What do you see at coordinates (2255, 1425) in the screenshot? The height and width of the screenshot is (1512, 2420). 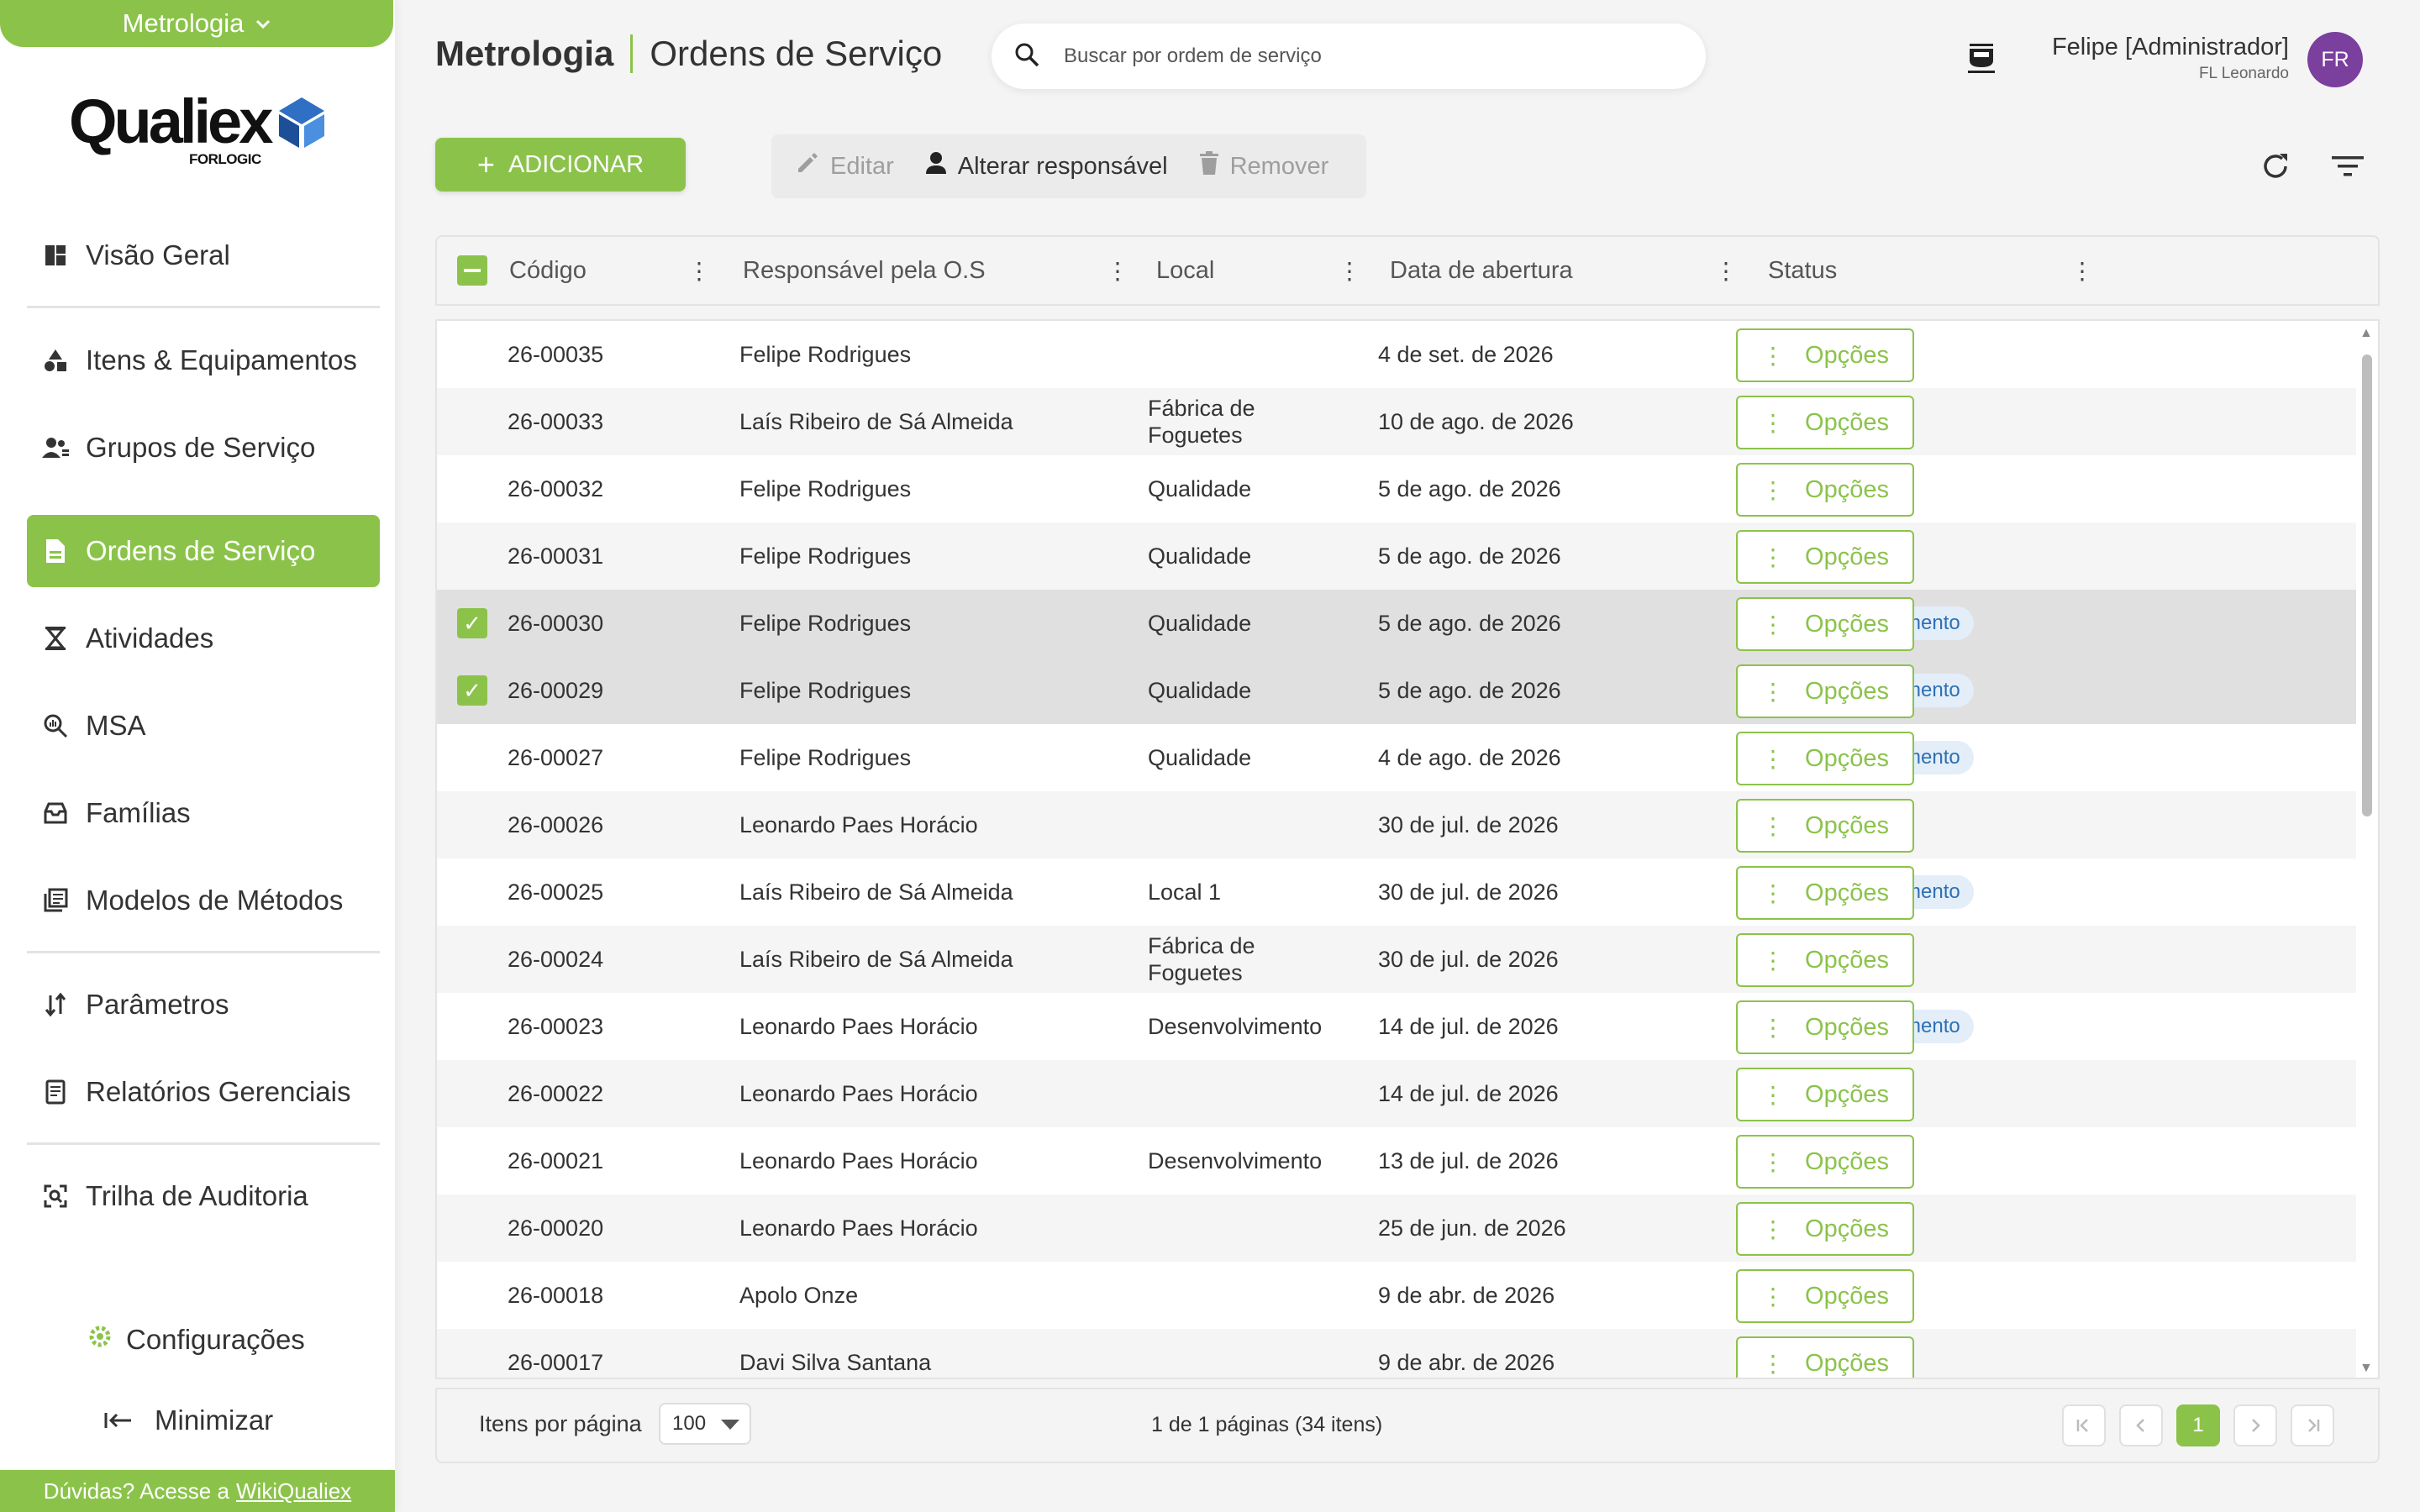 I see `next-page-button` at bounding box center [2255, 1425].